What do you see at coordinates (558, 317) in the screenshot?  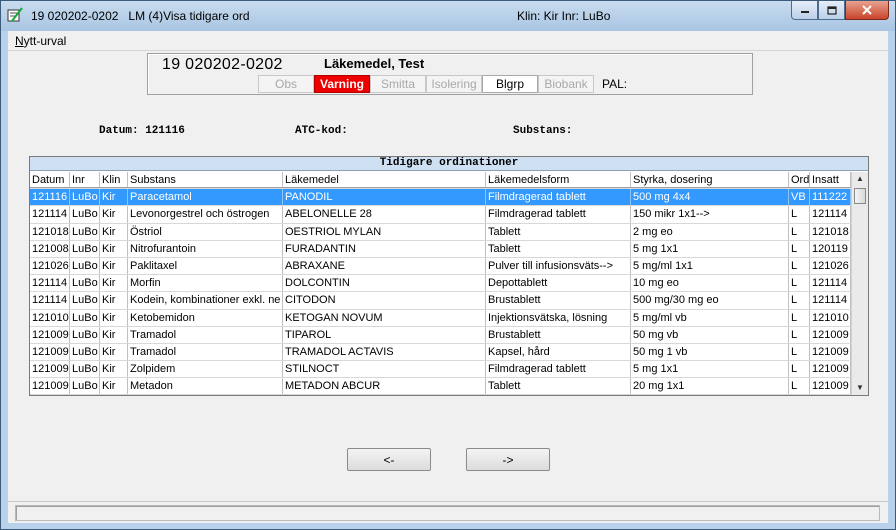 I see `table-cell: Injektionsvätska, lösning` at bounding box center [558, 317].